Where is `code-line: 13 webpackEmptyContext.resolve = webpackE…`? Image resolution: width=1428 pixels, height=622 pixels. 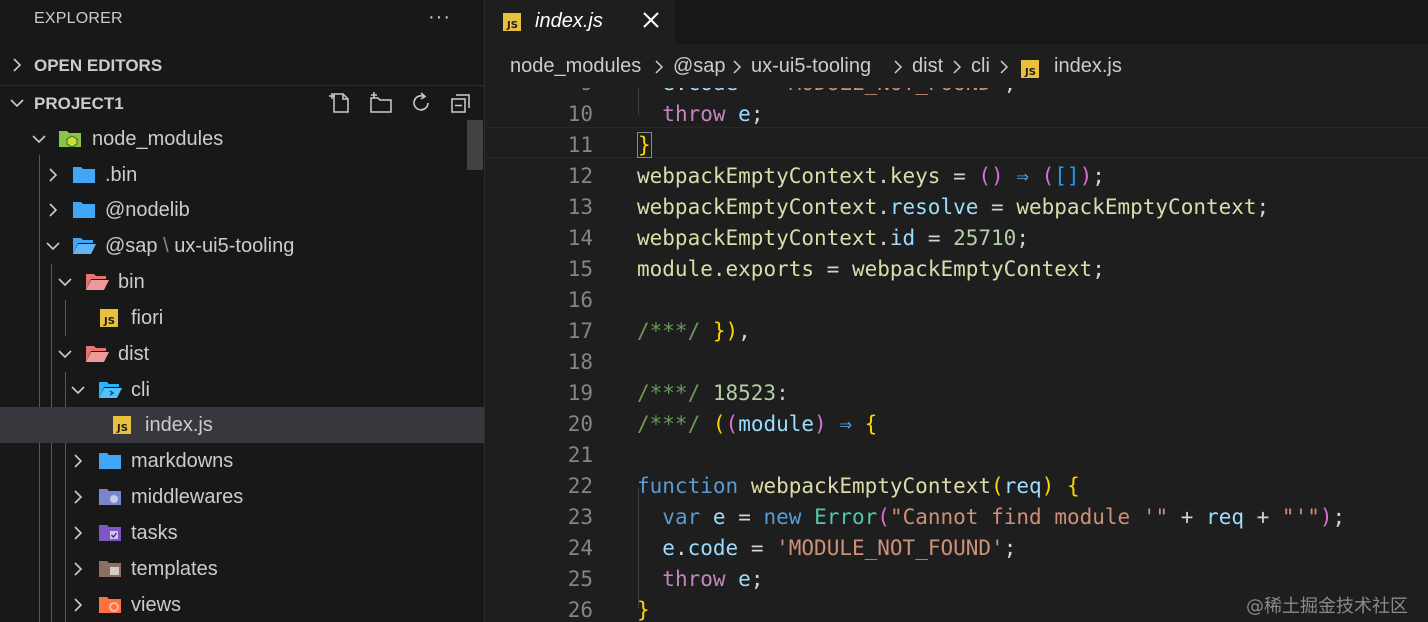
code-line: 13 webpackEmptyContext.resolve = webpackE… is located at coordinates (956, 207).